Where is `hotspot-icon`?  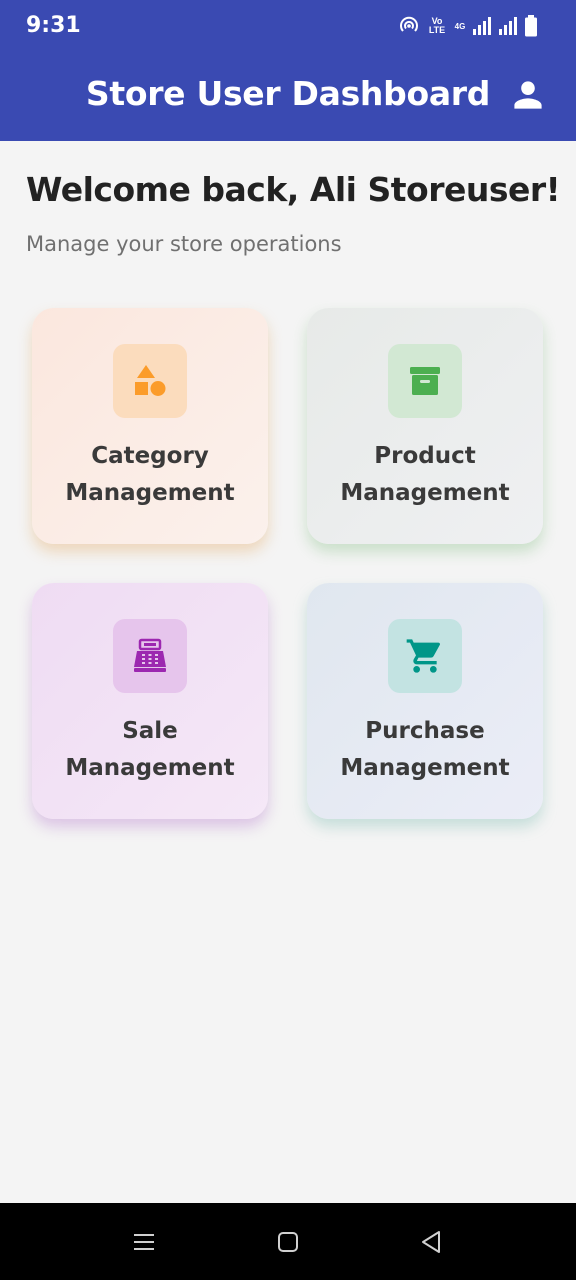 hotspot-icon is located at coordinates (409, 26).